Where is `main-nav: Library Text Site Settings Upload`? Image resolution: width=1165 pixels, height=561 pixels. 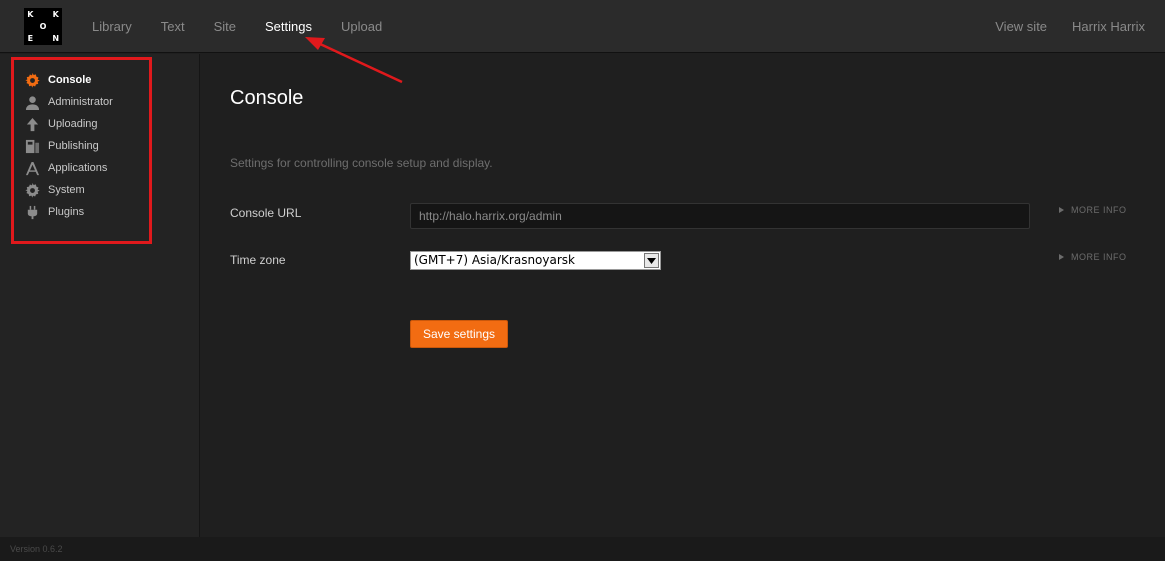
main-nav: Library Text Site Settings Upload is located at coordinates (251, 26).